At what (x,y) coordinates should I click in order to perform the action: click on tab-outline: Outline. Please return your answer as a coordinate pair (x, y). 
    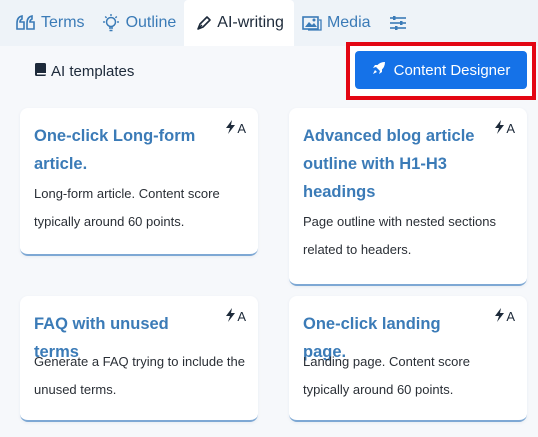
    Looking at the image, I should click on (139, 23).